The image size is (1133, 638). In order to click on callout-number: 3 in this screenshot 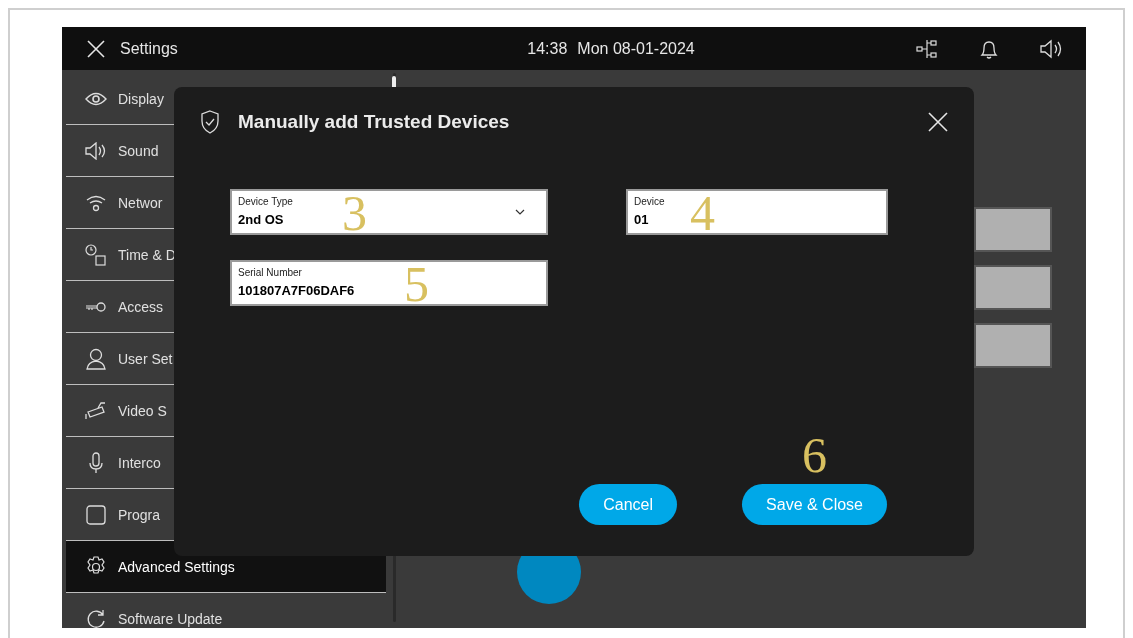, I will do `click(354, 213)`.